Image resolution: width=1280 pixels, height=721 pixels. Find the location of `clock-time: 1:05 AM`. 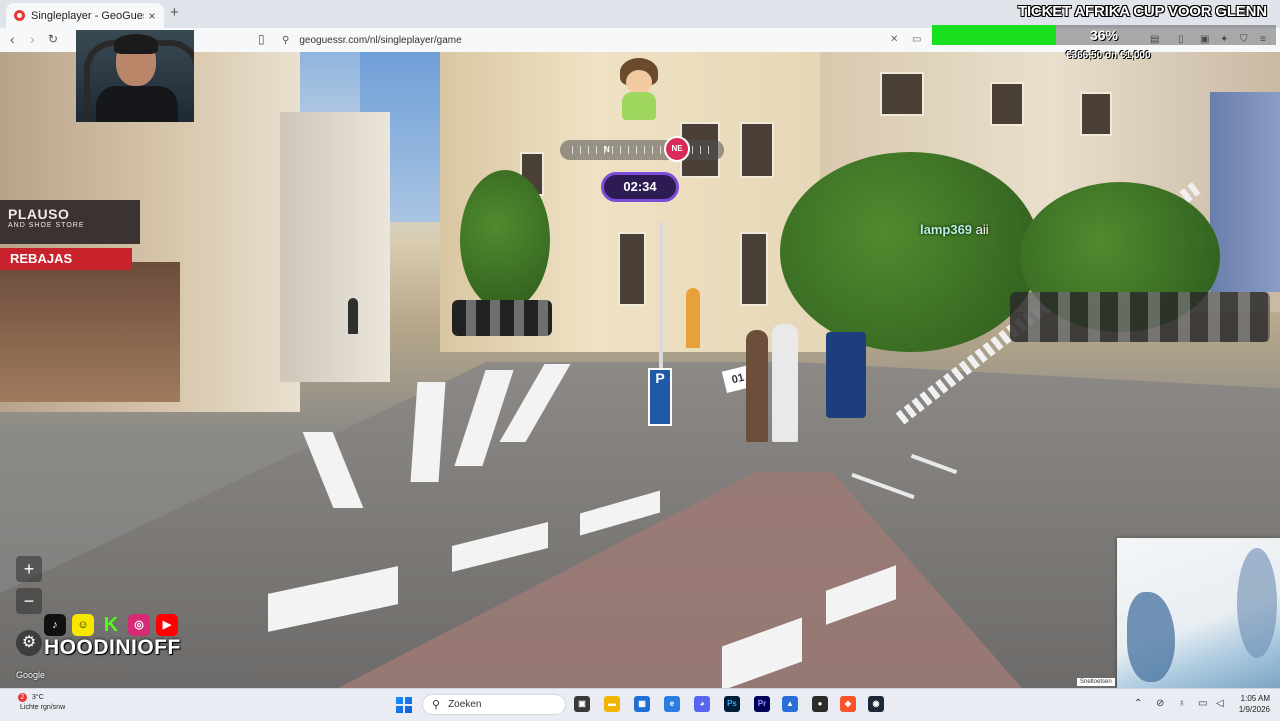

clock-time: 1:05 AM is located at coordinates (1255, 698).